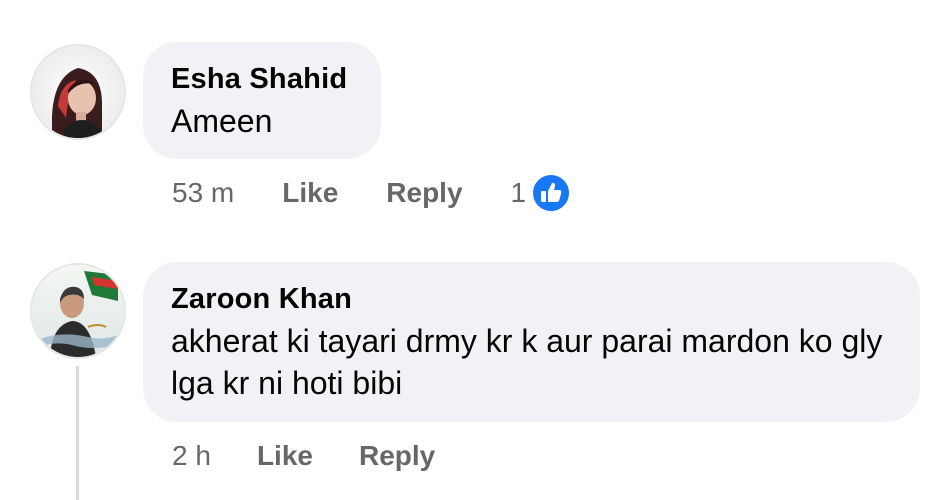  What do you see at coordinates (551, 193) in the screenshot?
I see `like-thumb-icon` at bounding box center [551, 193].